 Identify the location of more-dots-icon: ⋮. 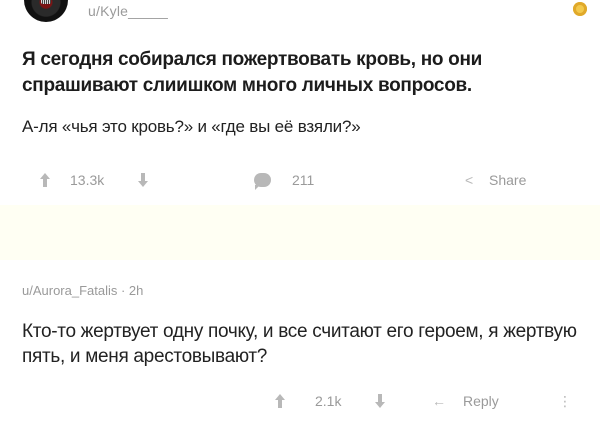
(565, 401).